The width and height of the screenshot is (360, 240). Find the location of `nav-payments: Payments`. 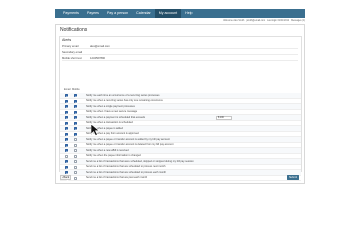

nav-payments: Payments is located at coordinates (71, 13).